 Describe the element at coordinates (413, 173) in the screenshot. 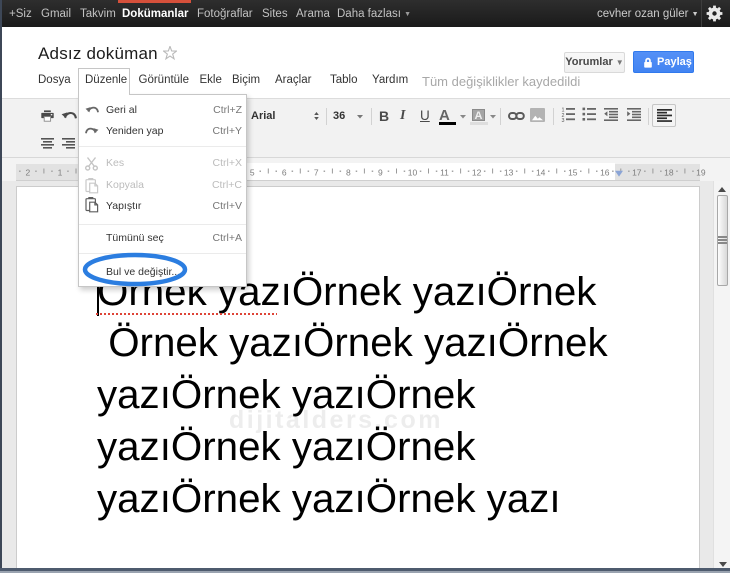

I see `svg-text: 10` at that location.